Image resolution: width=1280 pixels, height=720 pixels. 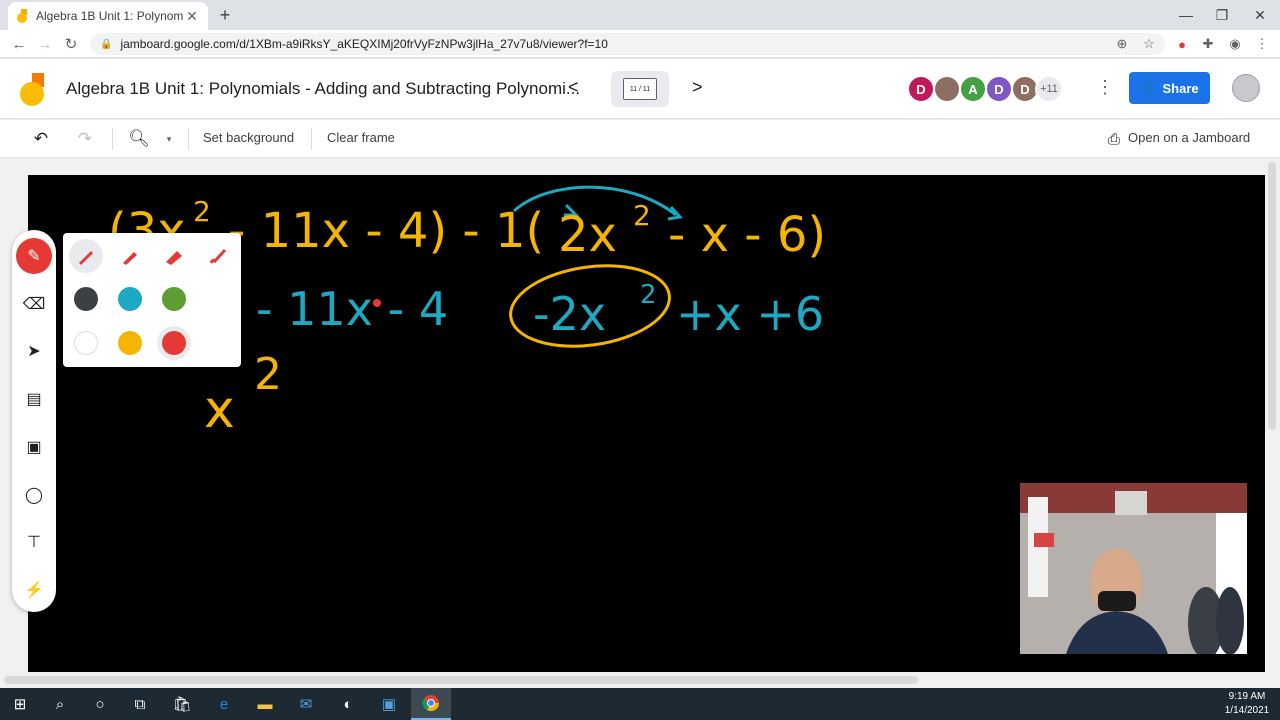 What do you see at coordinates (192, 16) in the screenshot?
I see `close-tab-icon: ✕` at bounding box center [192, 16].